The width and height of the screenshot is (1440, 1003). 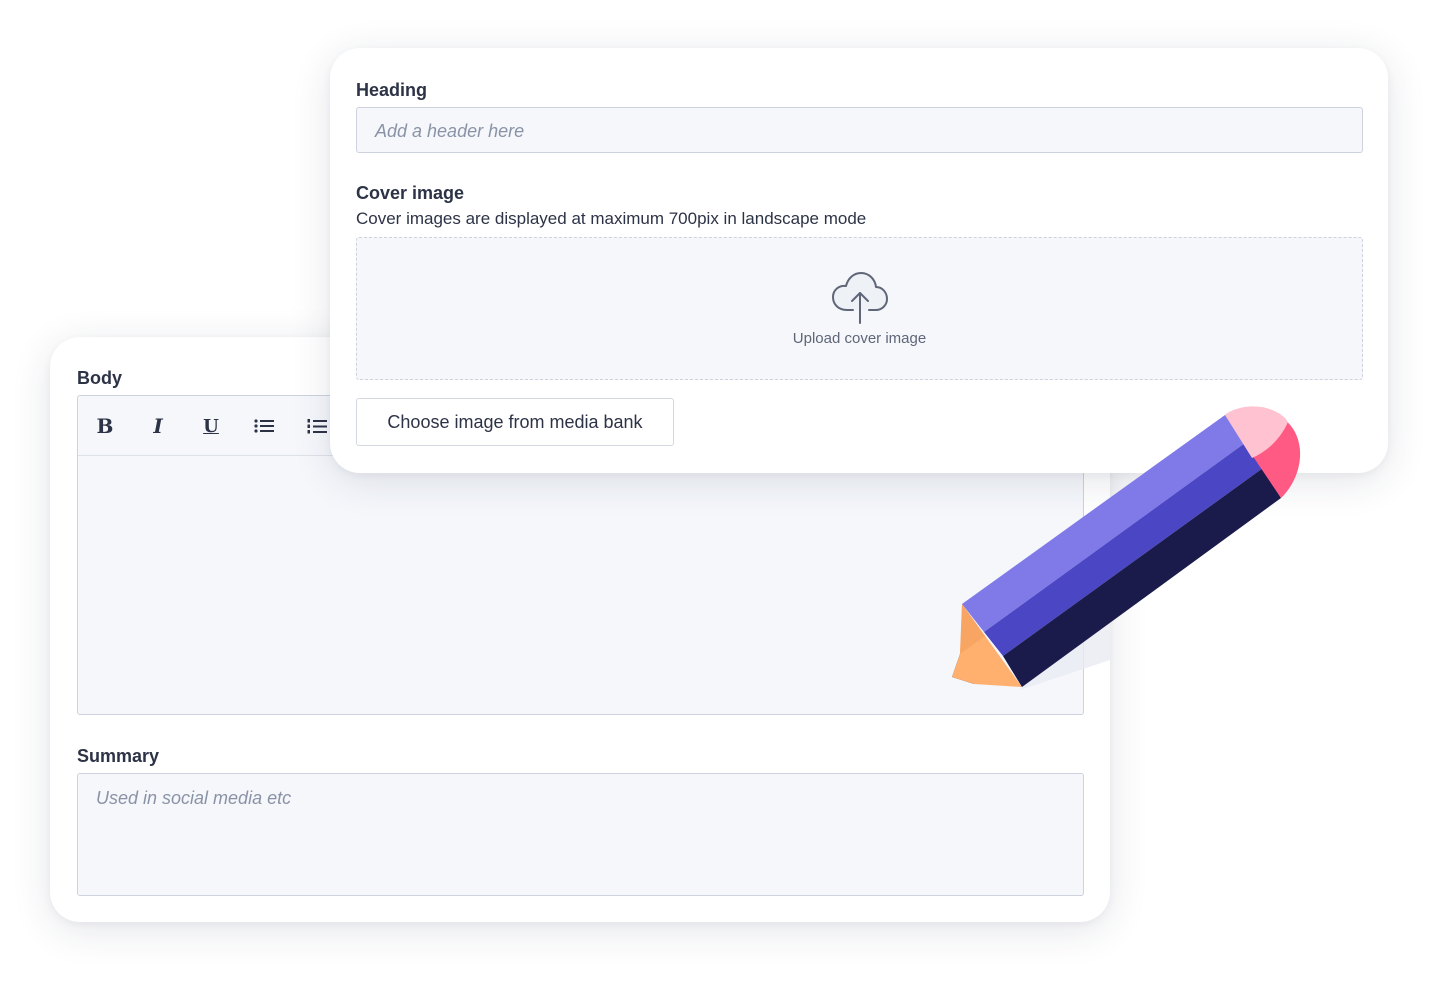 I want to click on choose-from-media-bank-button: Choose image from media bank, so click(x=515, y=422).